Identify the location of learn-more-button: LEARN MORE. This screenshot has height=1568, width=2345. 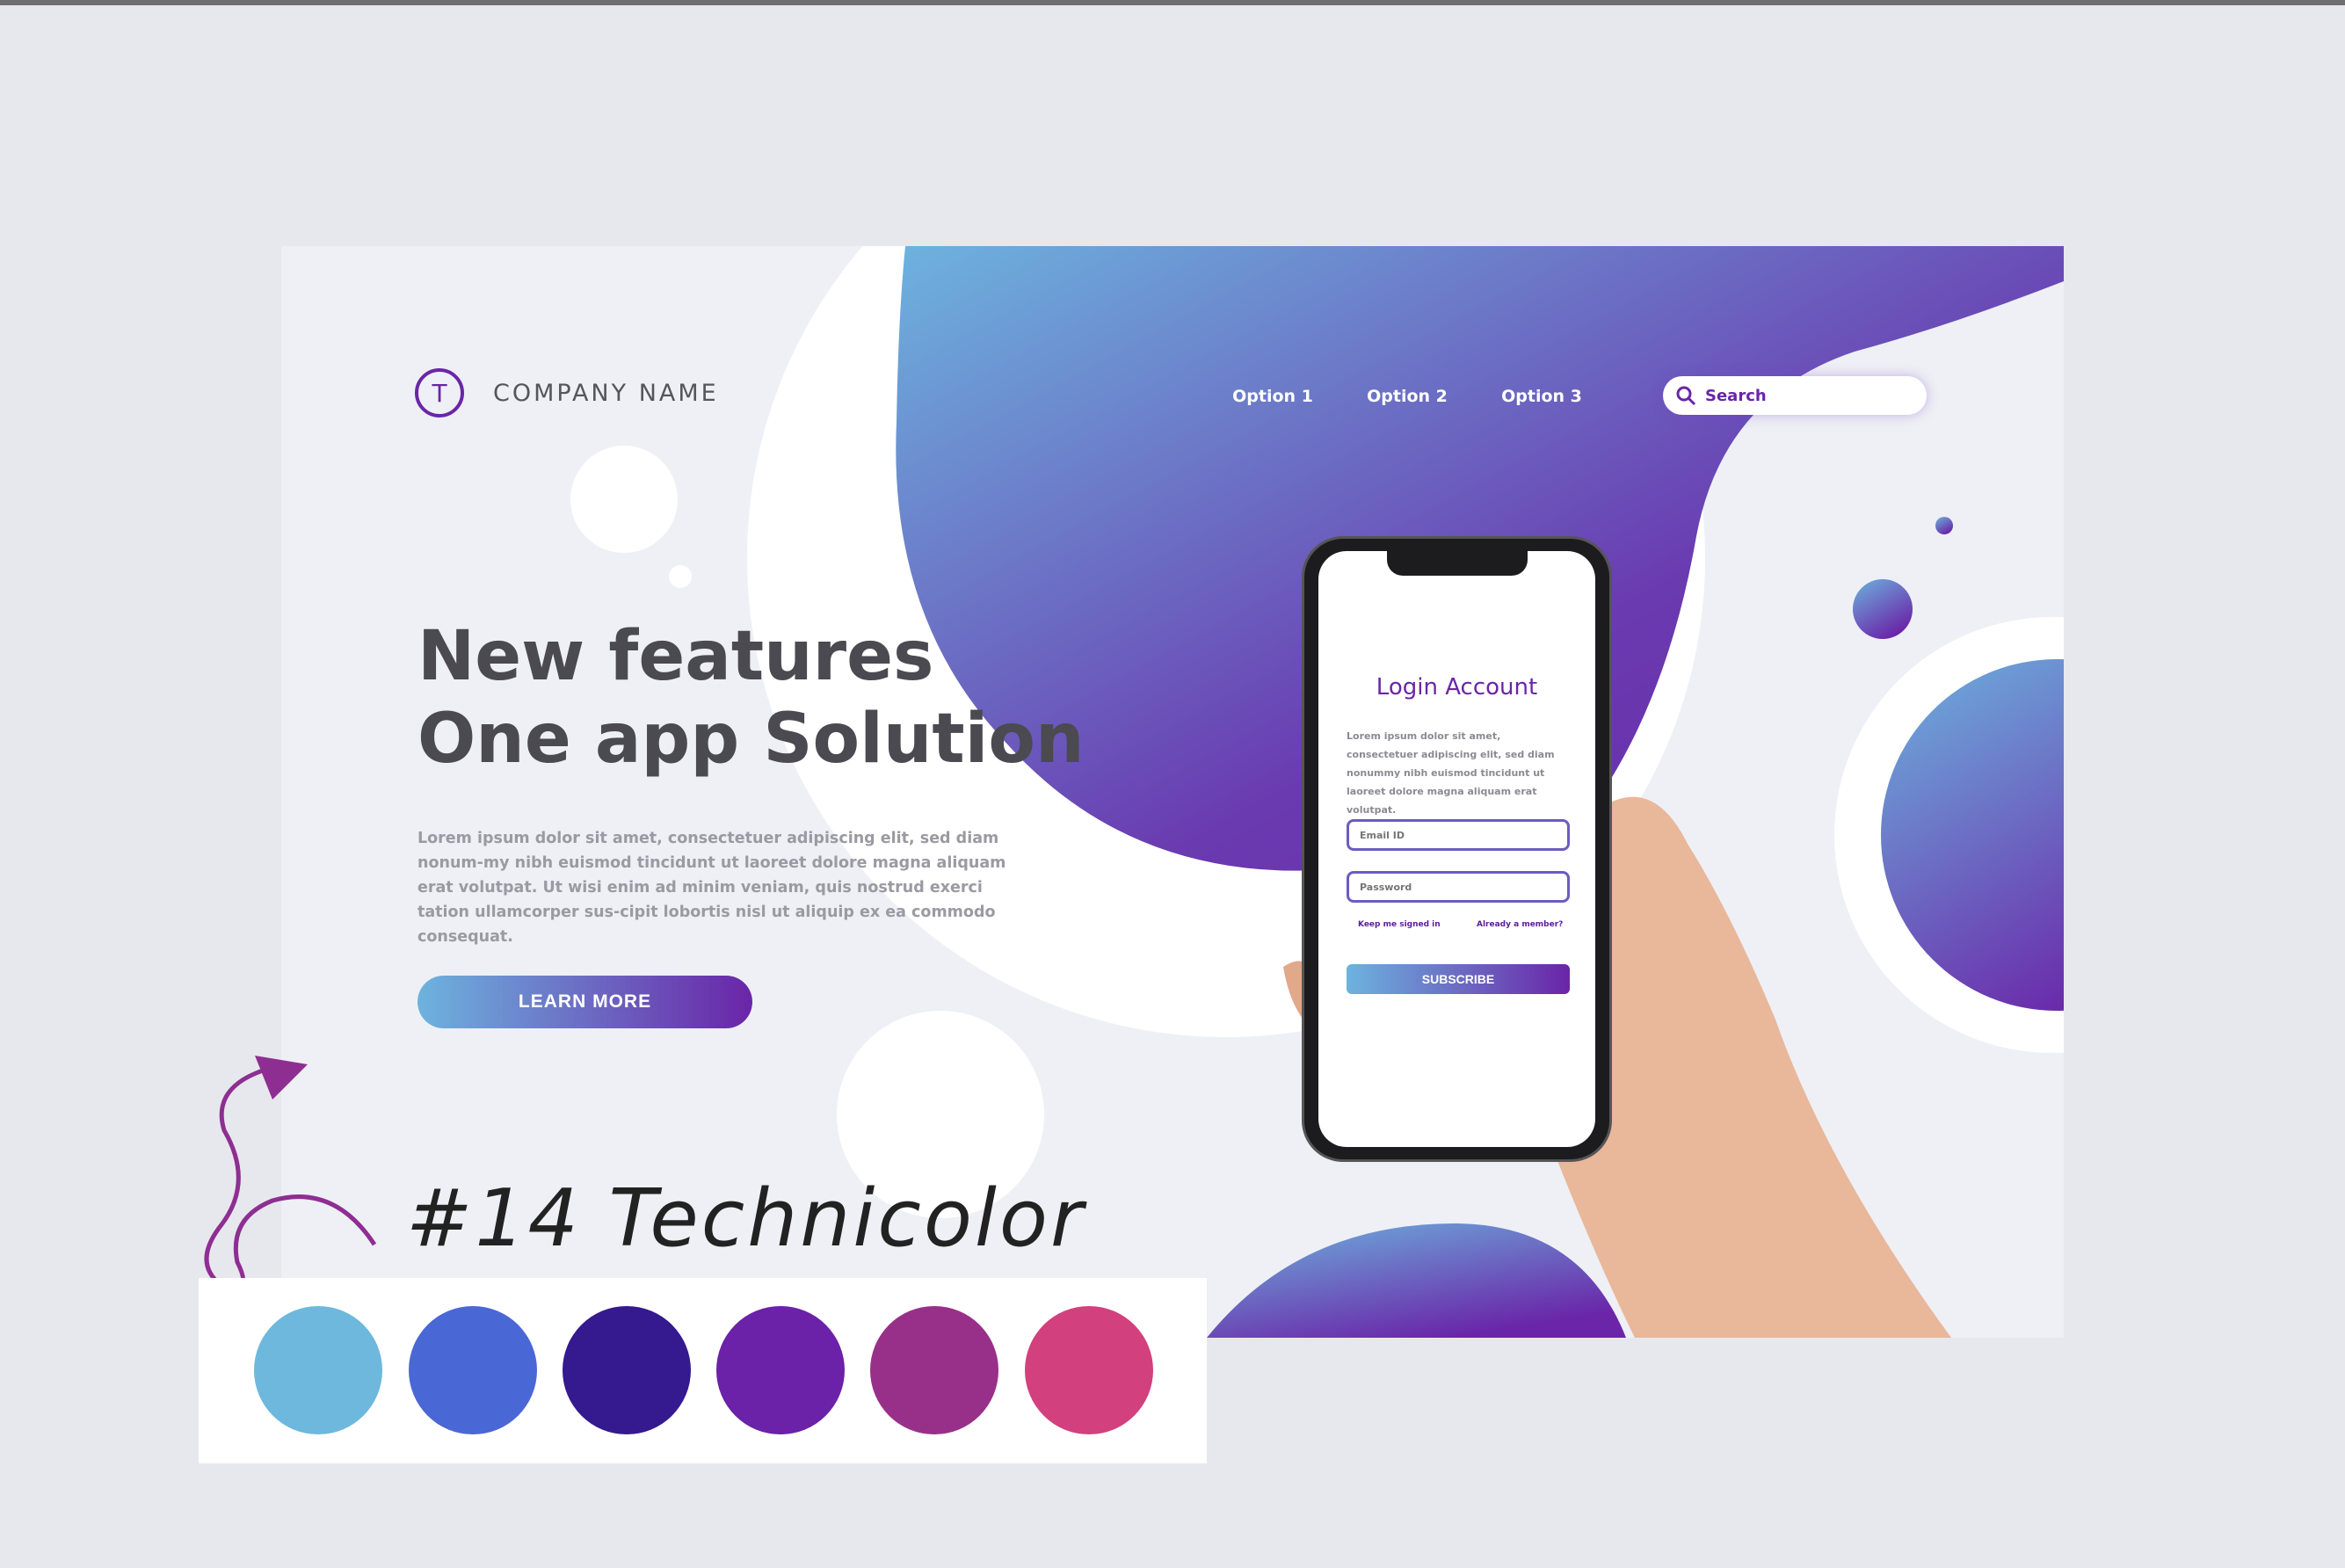
(585, 1002).